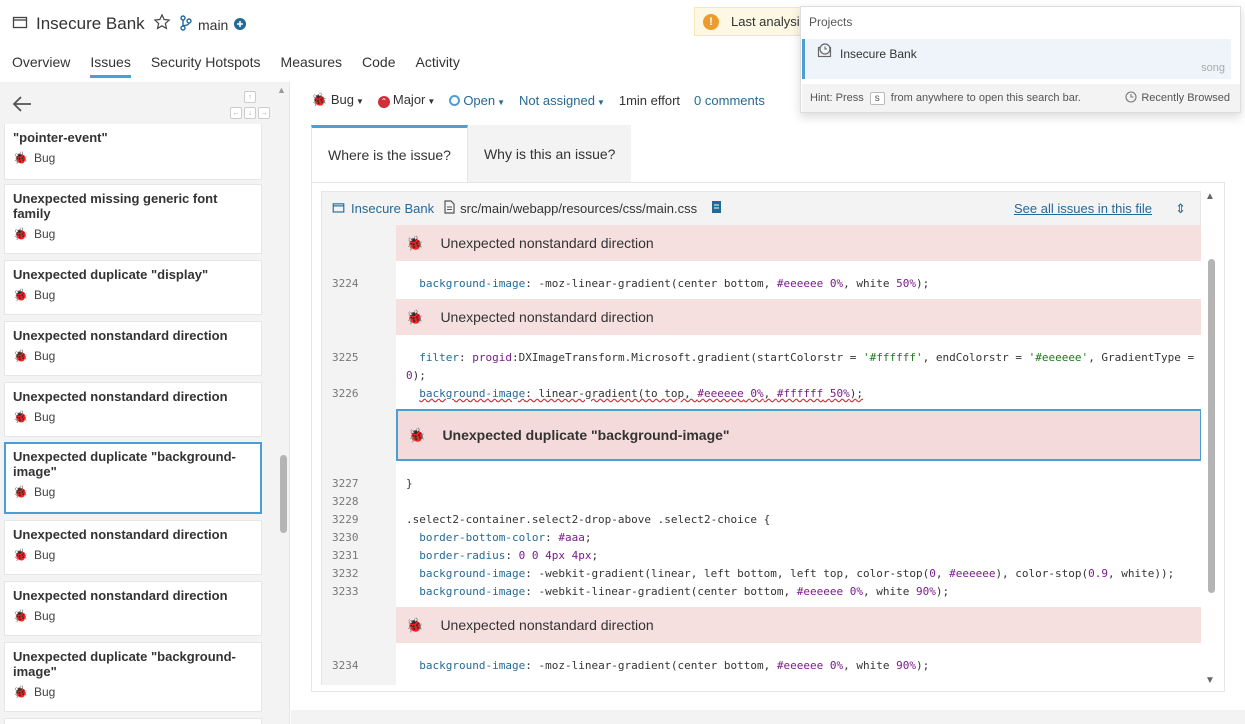  I want to click on severity-value: Major, so click(409, 99).